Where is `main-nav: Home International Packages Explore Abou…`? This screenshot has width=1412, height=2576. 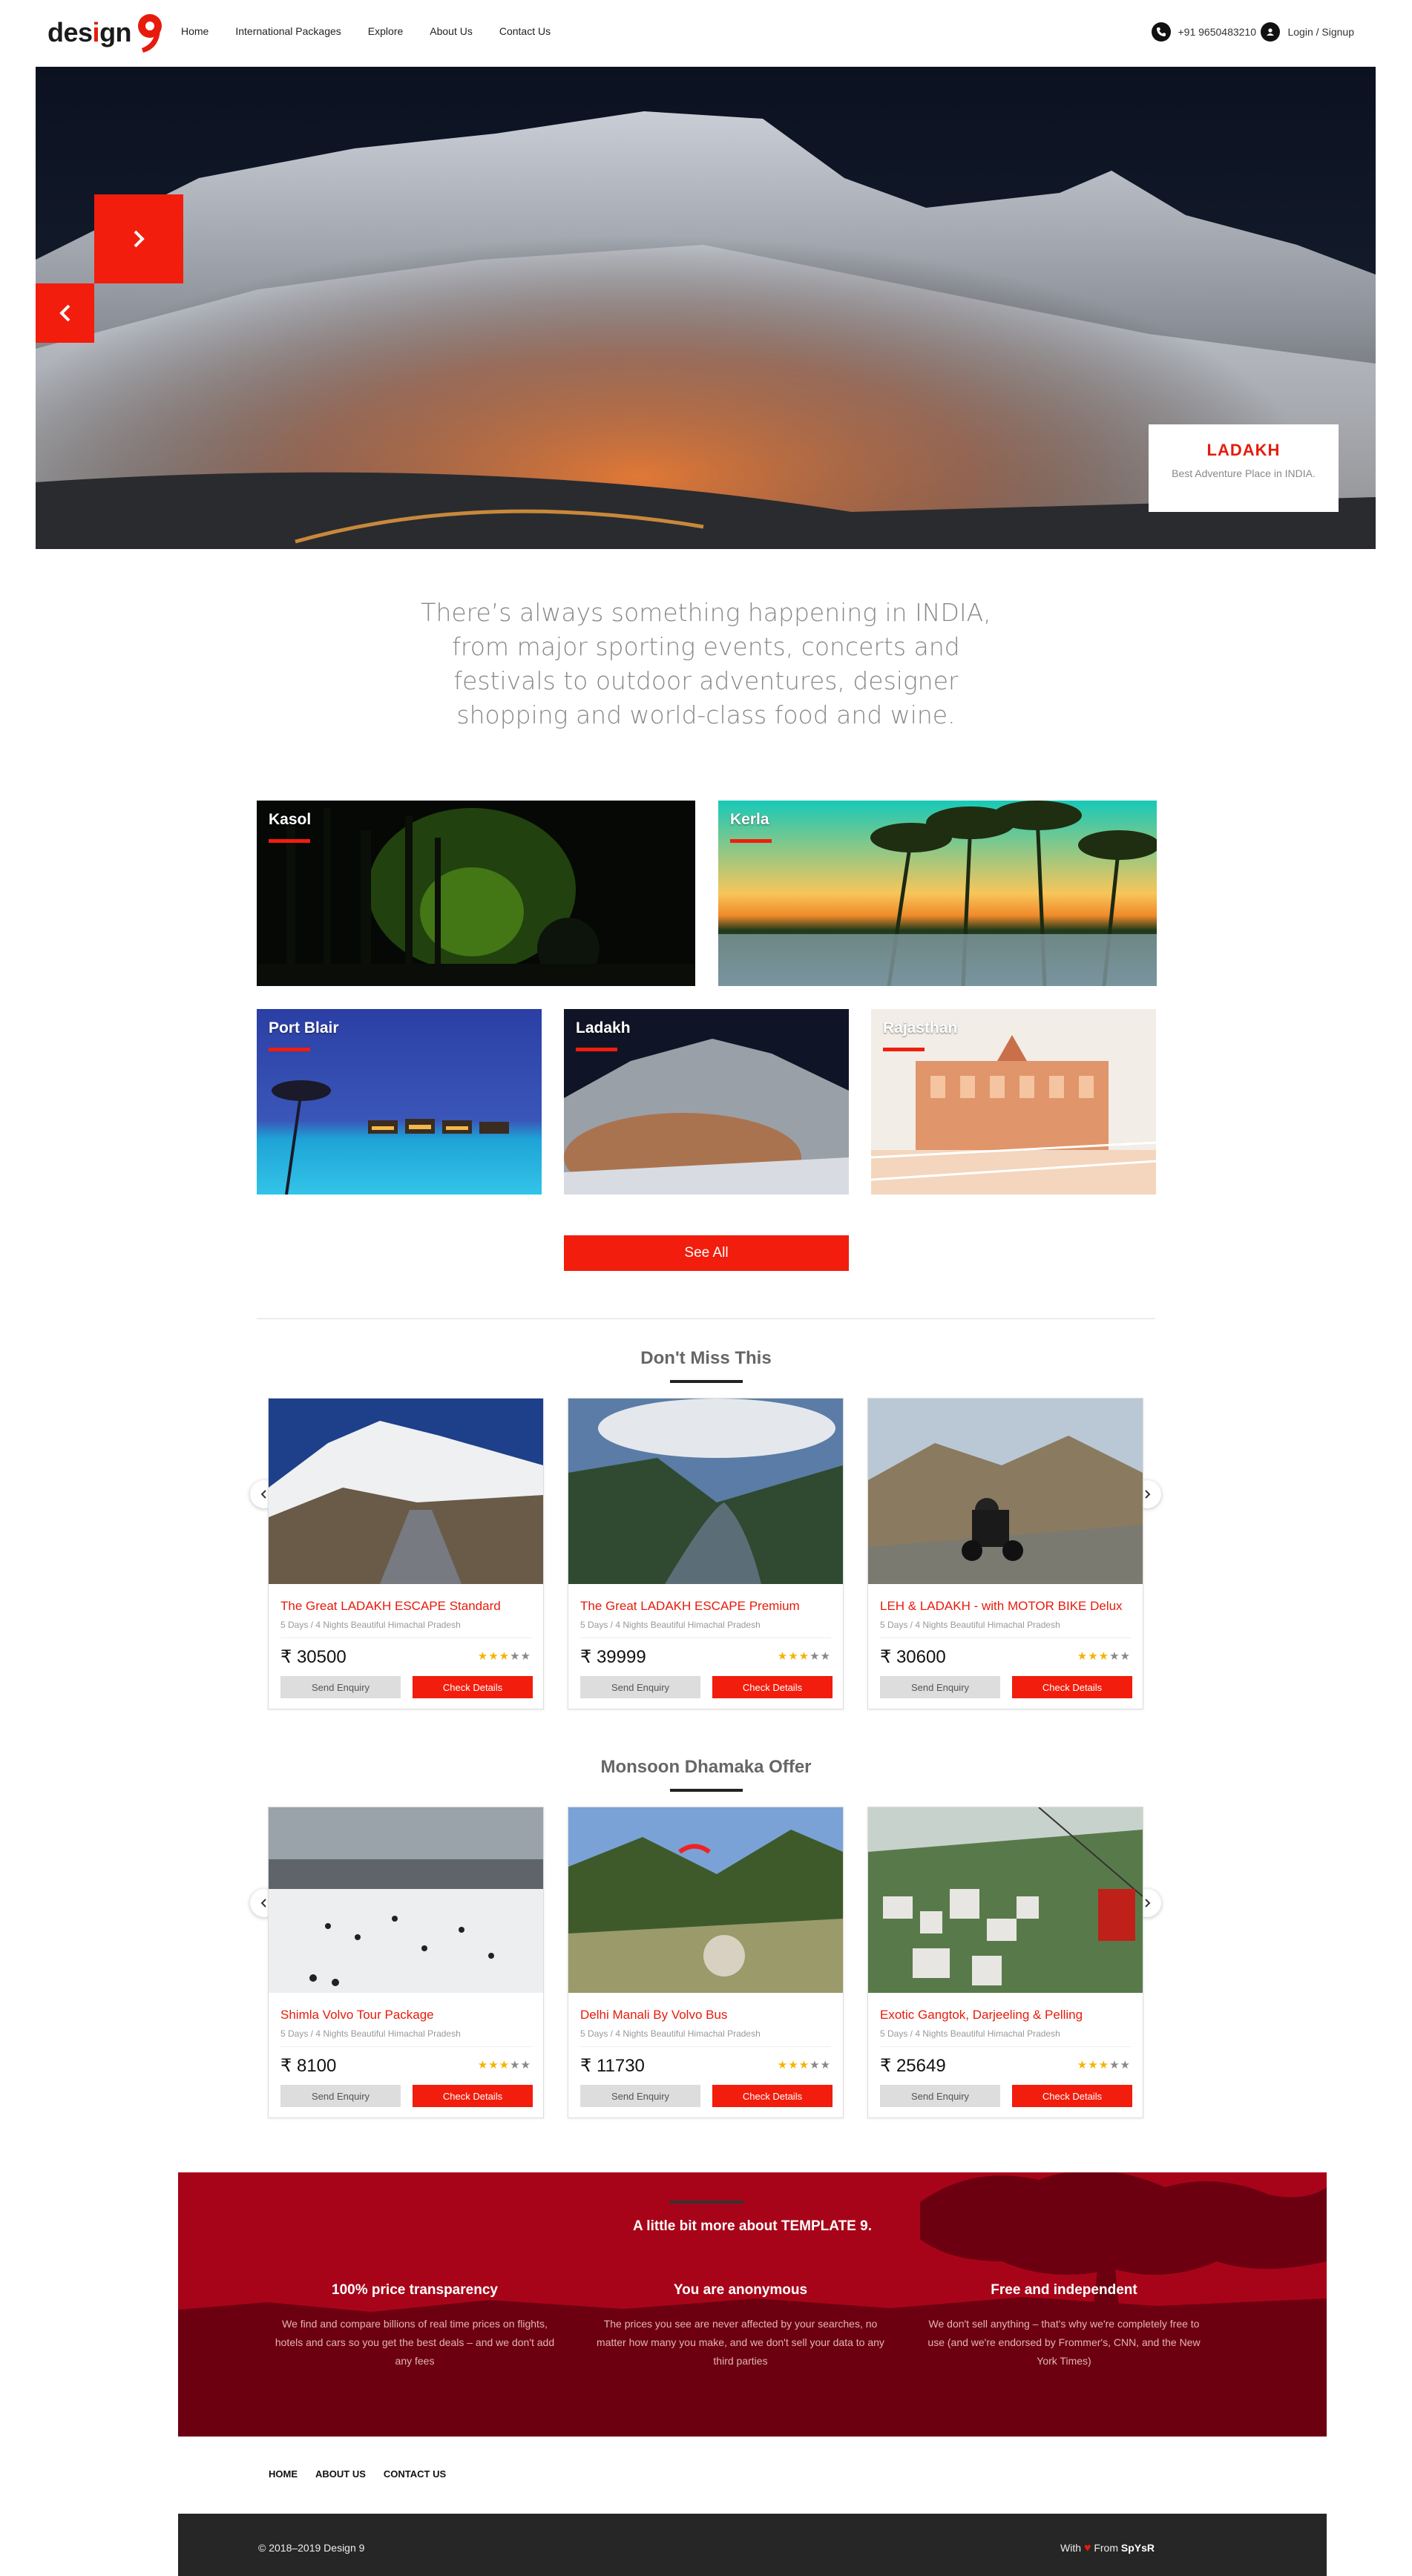 main-nav: Home International Packages Explore Abou… is located at coordinates (379, 31).